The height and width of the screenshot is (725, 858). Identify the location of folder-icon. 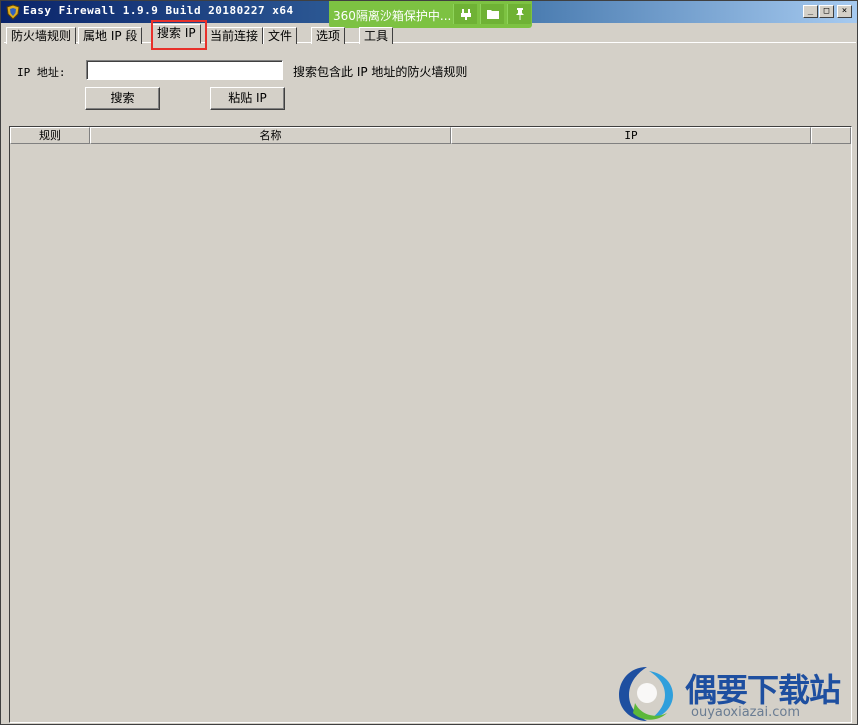
(492, 14).